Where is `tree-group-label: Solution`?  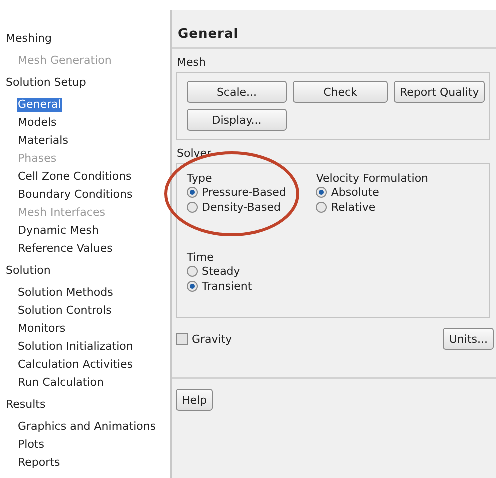 tree-group-label: Solution is located at coordinates (88, 271).